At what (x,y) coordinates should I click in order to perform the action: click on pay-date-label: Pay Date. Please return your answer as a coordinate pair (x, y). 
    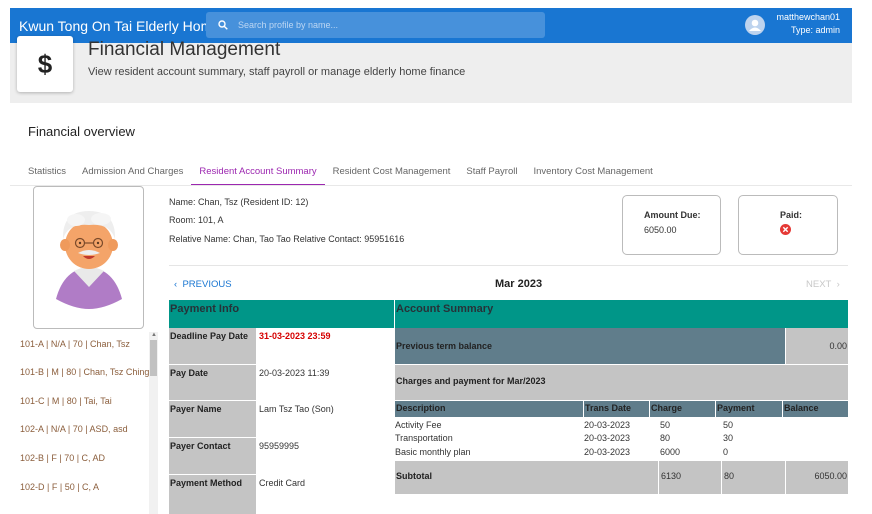
    Looking at the image, I should click on (212, 382).